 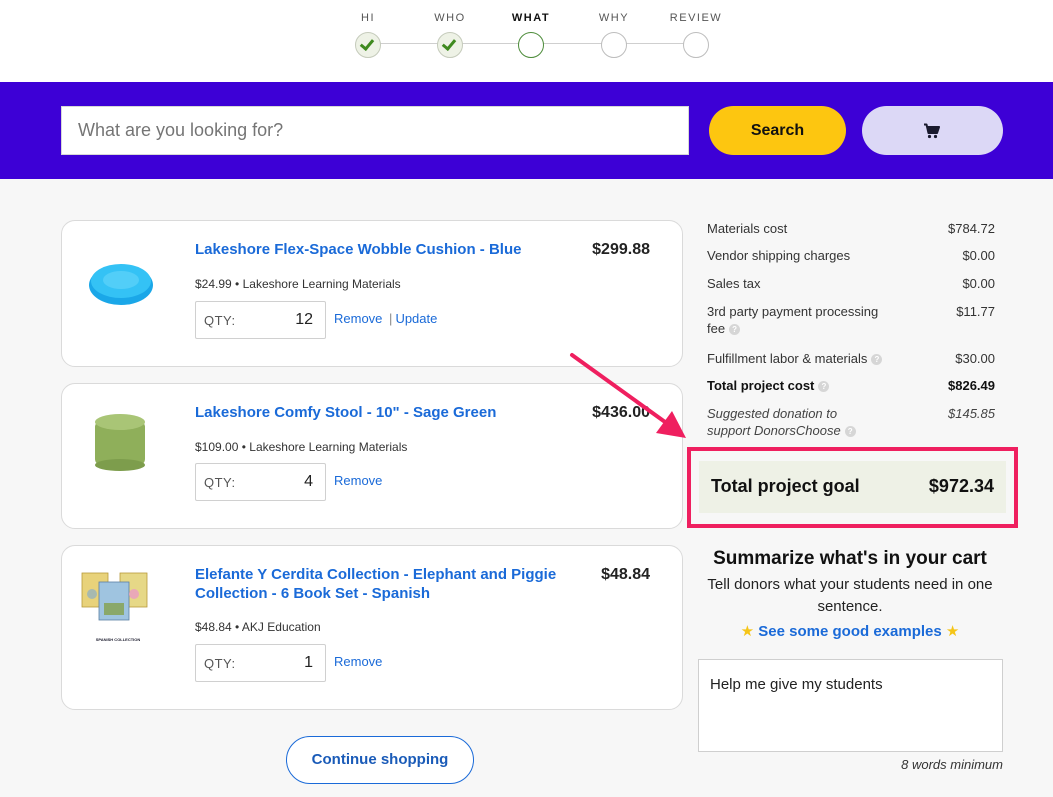 I want to click on continue-shopping-button: Continue shopping, so click(x=380, y=760).